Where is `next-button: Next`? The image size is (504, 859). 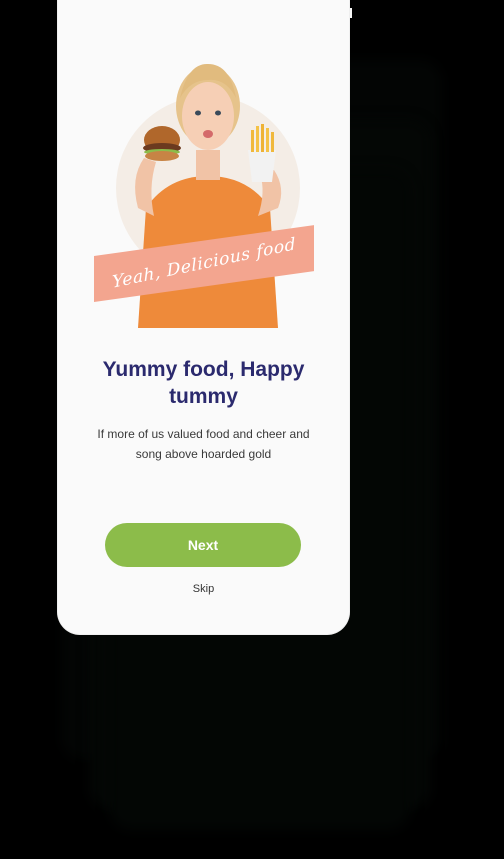 next-button: Next is located at coordinates (203, 545).